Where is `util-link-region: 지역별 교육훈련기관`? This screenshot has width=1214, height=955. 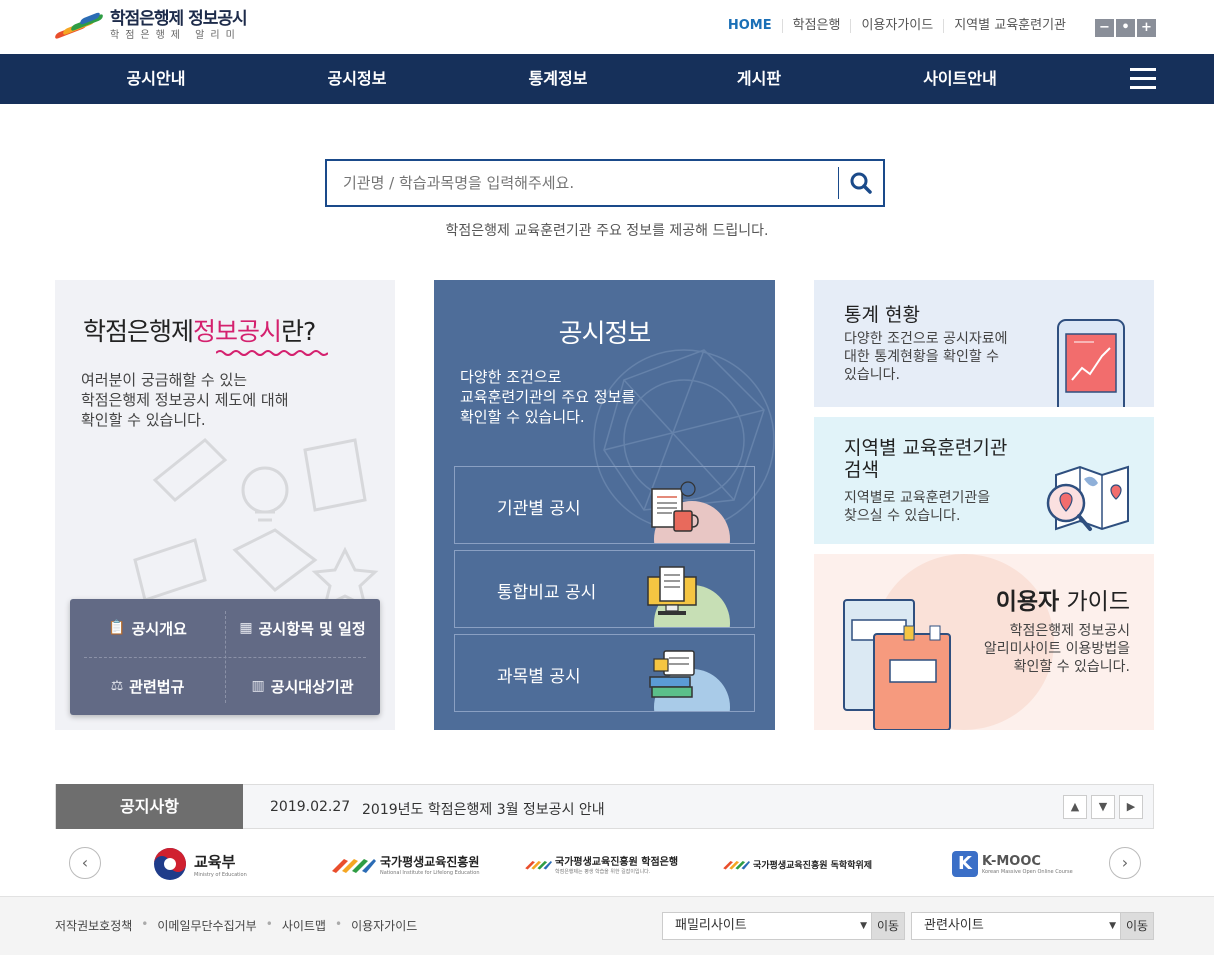 util-link-region: 지역별 교육훈련기관 is located at coordinates (1009, 26).